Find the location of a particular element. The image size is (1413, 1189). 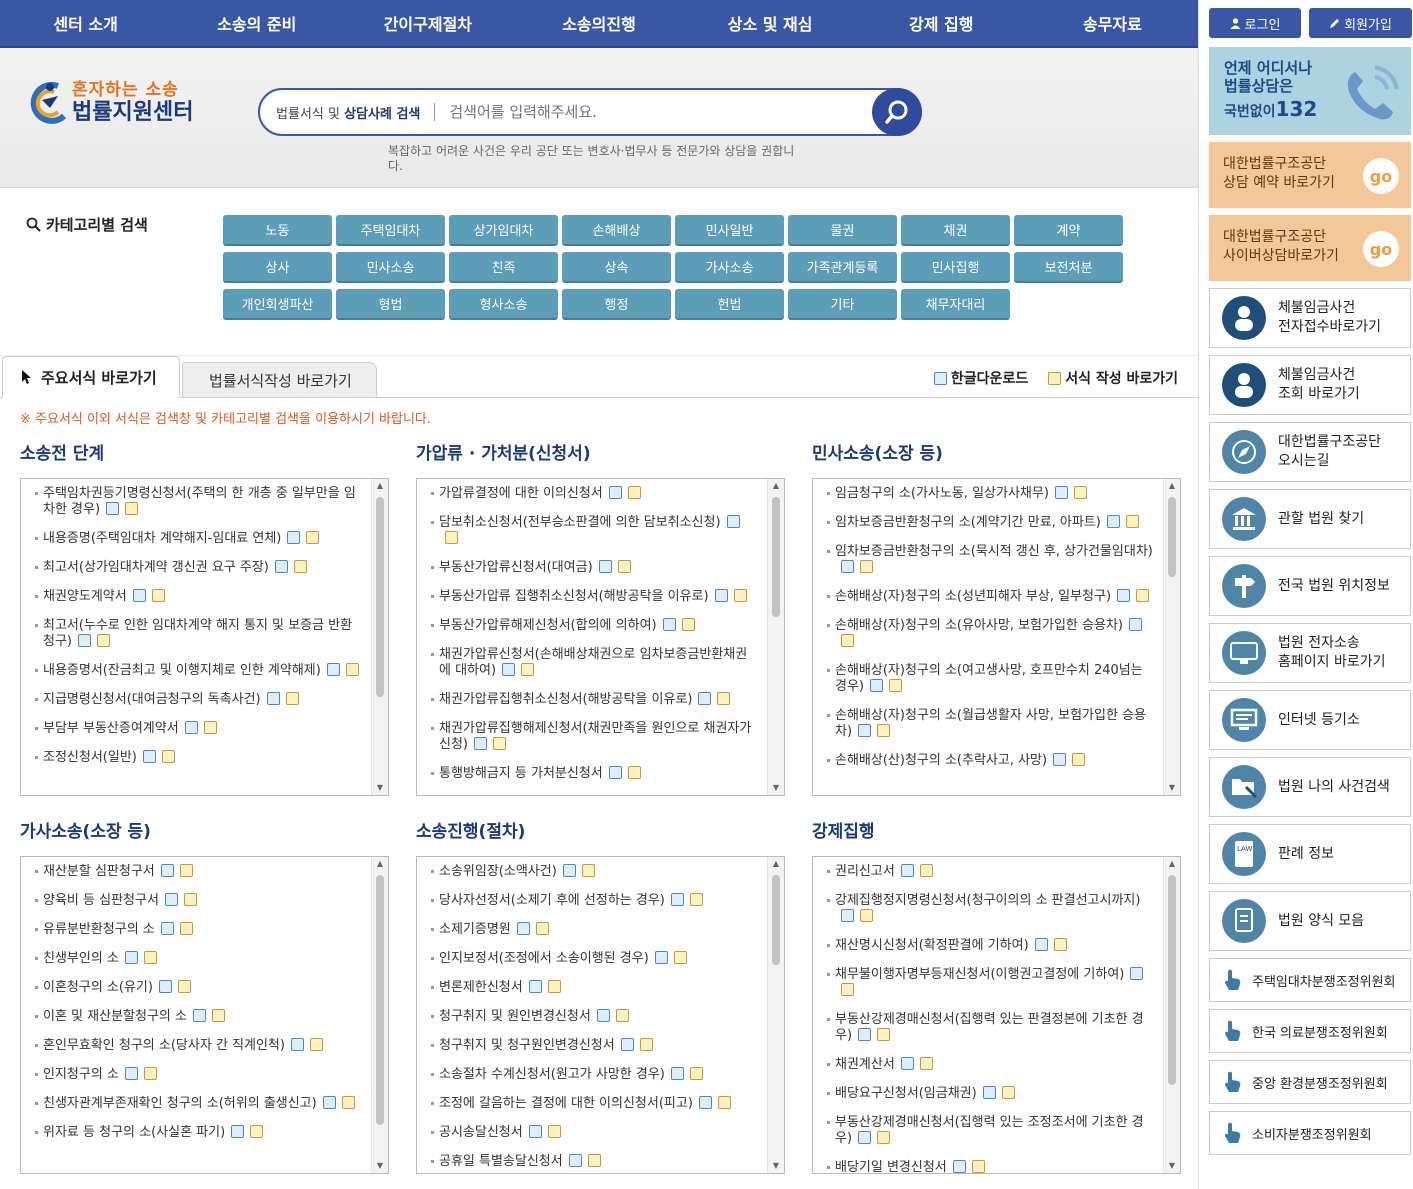

mediation-committee-link: 한국 의료분쟁조정위원회 is located at coordinates (1310, 1031).